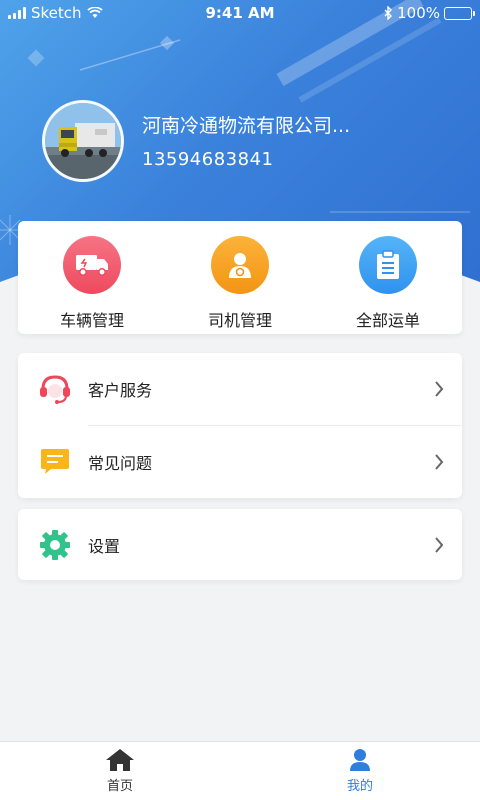 The height and width of the screenshot is (800, 480). Describe the element at coordinates (119, 786) in the screenshot. I see `tab-home-label: 首页` at that location.